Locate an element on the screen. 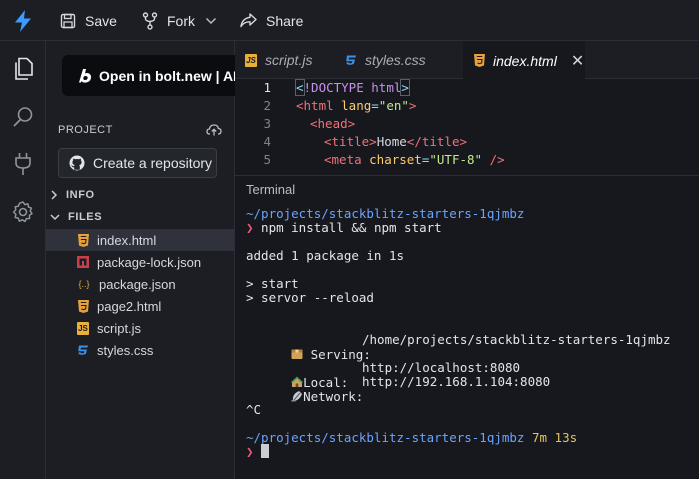  terminal-output: > start is located at coordinates (272, 283).